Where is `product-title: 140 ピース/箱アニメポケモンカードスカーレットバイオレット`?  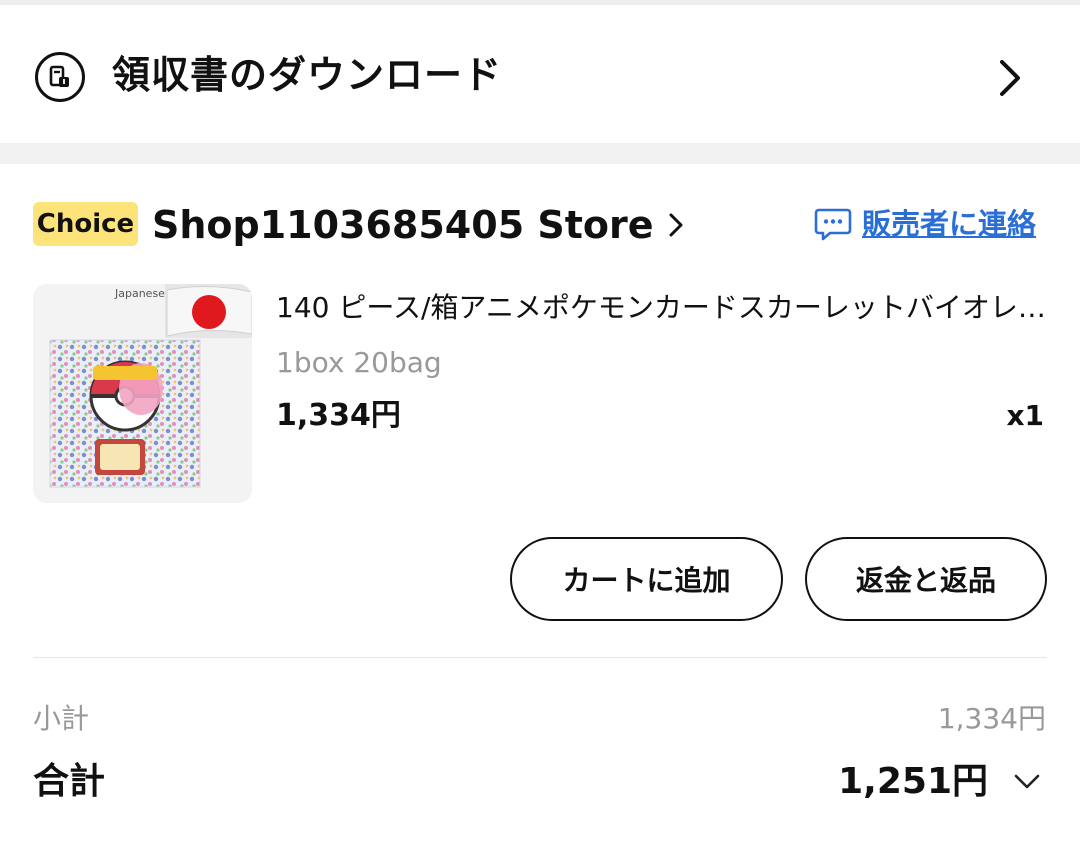
product-title: 140 ピース/箱アニメポケモンカードスカーレットバイオレット is located at coordinates (661, 308).